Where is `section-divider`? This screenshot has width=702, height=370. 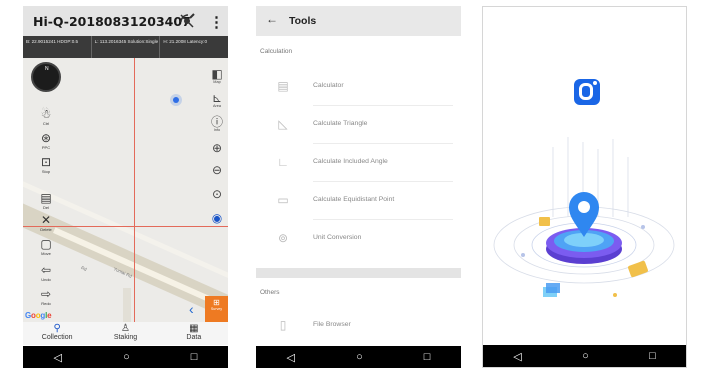 section-divider is located at coordinates (358, 273).